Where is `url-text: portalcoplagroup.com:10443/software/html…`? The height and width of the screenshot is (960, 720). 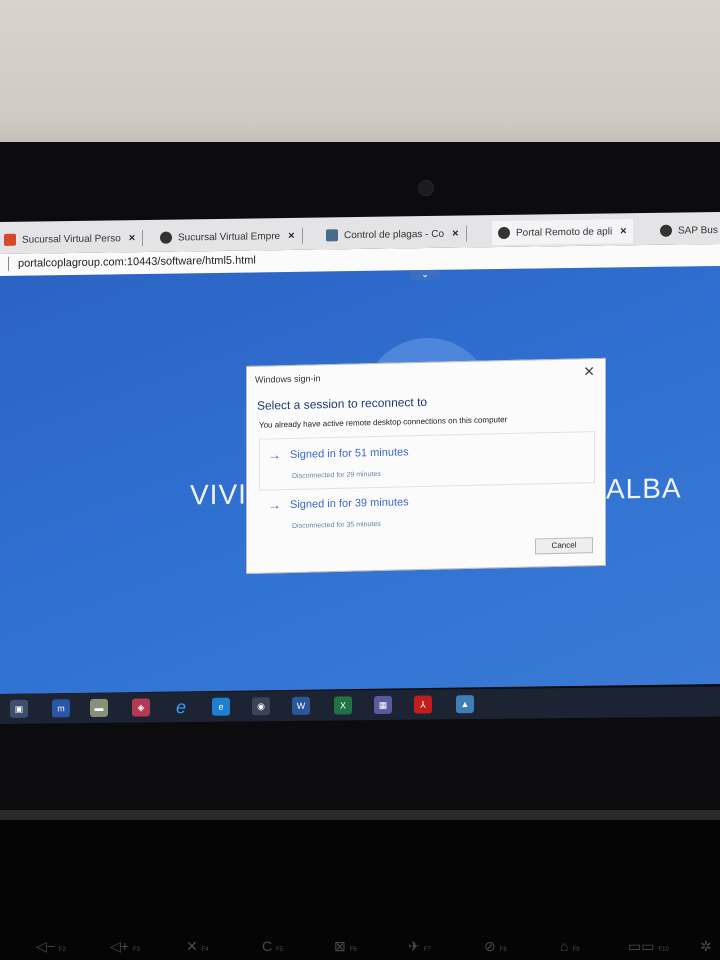
url-text: portalcoplagroup.com:10443/software/html… is located at coordinates (137, 261).